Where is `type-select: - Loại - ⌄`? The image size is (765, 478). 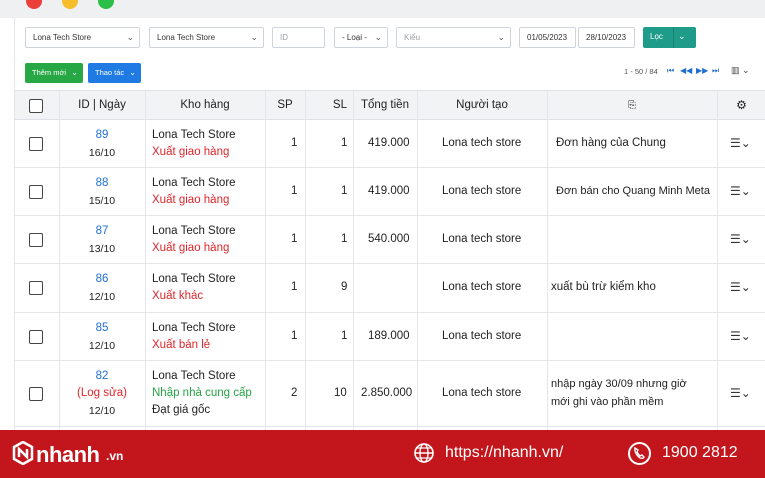
type-select: - Loại - ⌄ is located at coordinates (361, 37).